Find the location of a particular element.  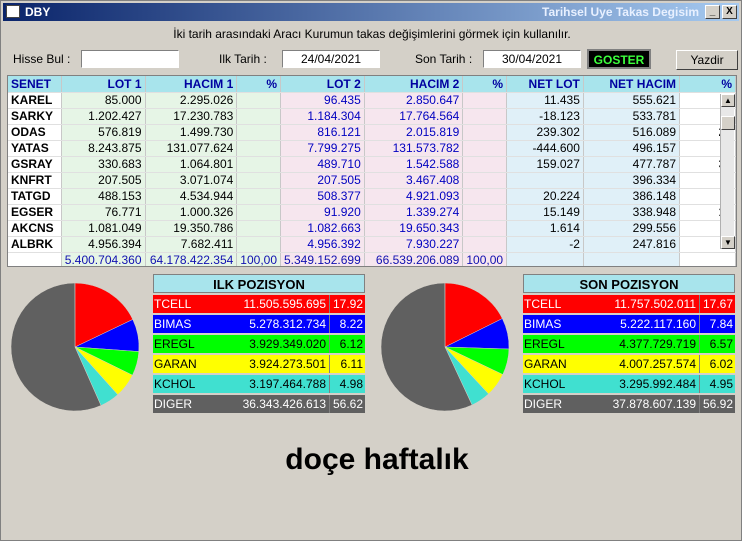

table-cell: -2 is located at coordinates (545, 244).